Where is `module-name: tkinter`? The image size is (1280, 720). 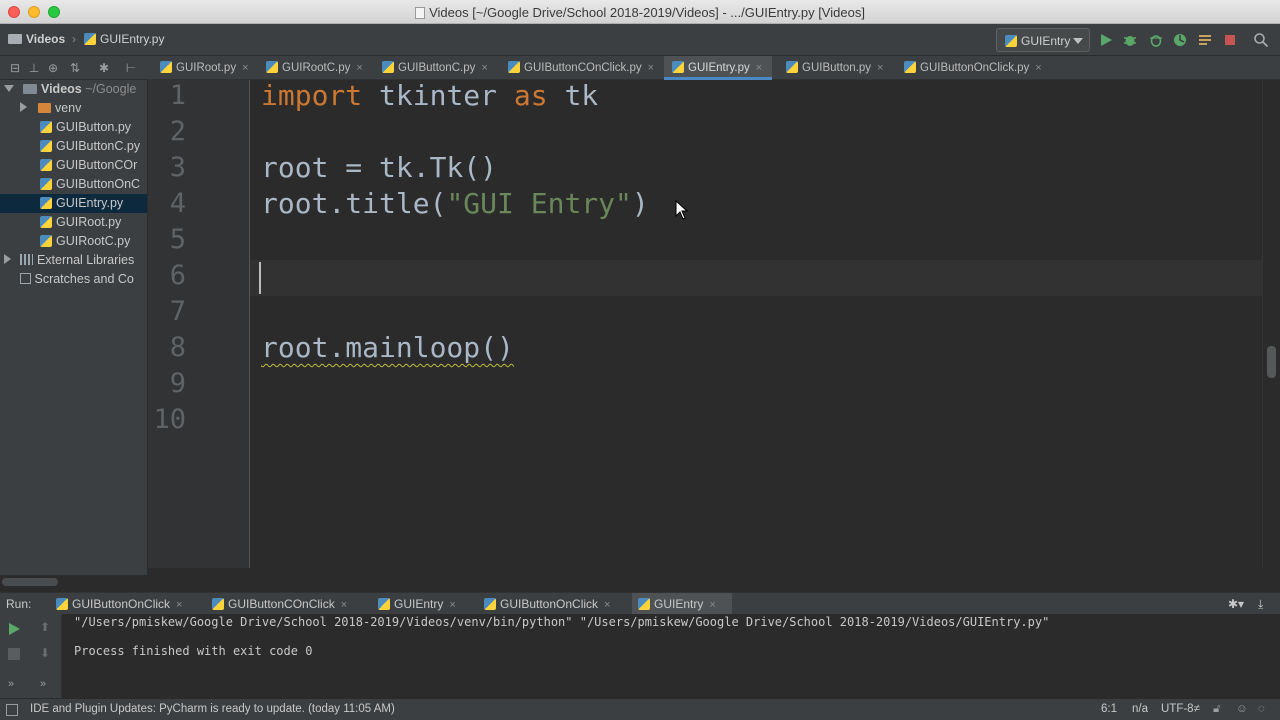
module-name: tkinter is located at coordinates (438, 95).